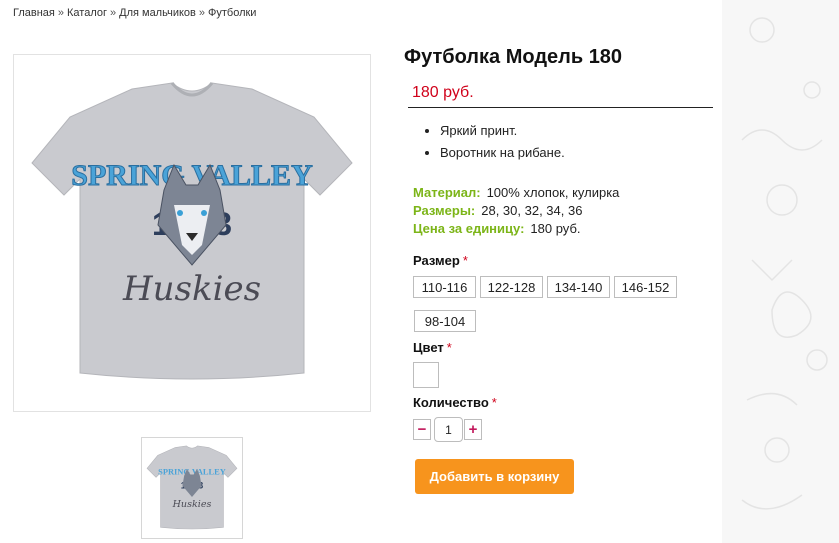 This screenshot has width=839, height=543. Describe the element at coordinates (494, 476) in the screenshot. I see `add-to-cart-button: Добавить в корзину` at that location.